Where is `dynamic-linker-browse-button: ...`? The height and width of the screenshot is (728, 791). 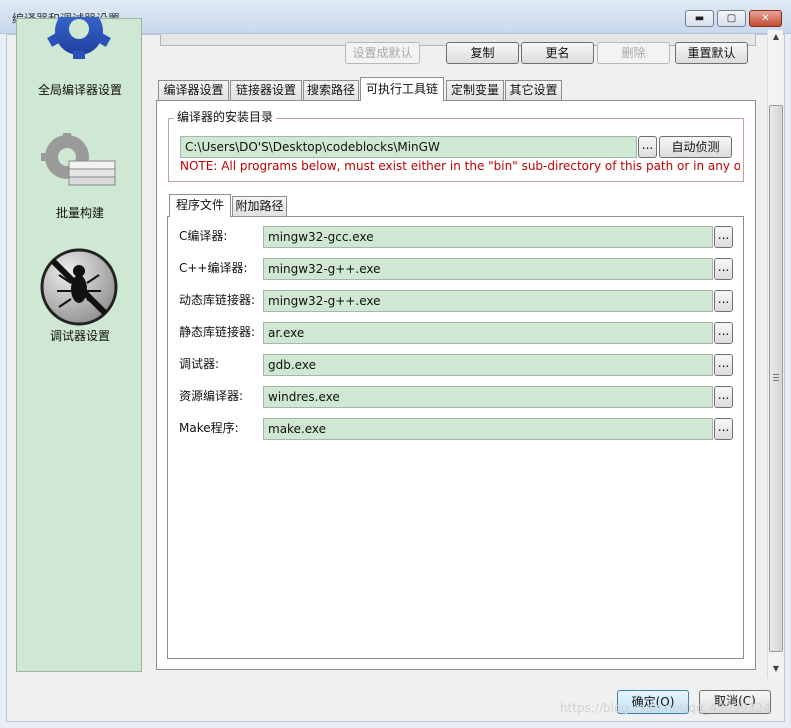 dynamic-linker-browse-button: ... is located at coordinates (723, 301).